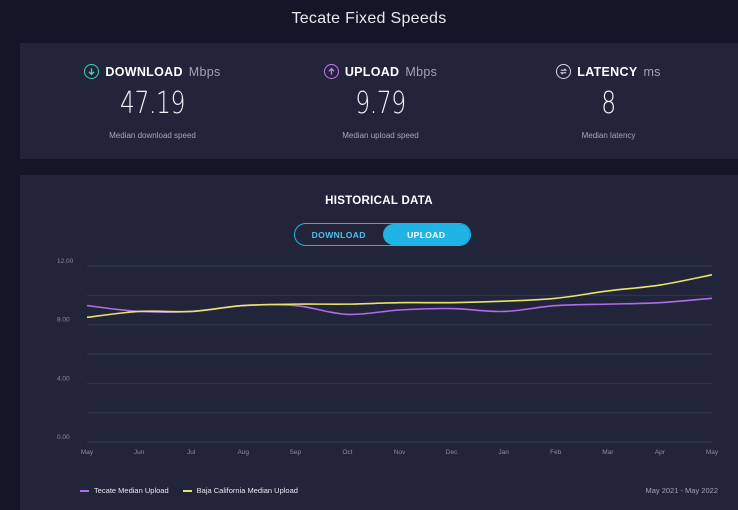 The width and height of the screenshot is (738, 510). I want to click on legend-label-baja: Baja California Median Upload, so click(247, 490).